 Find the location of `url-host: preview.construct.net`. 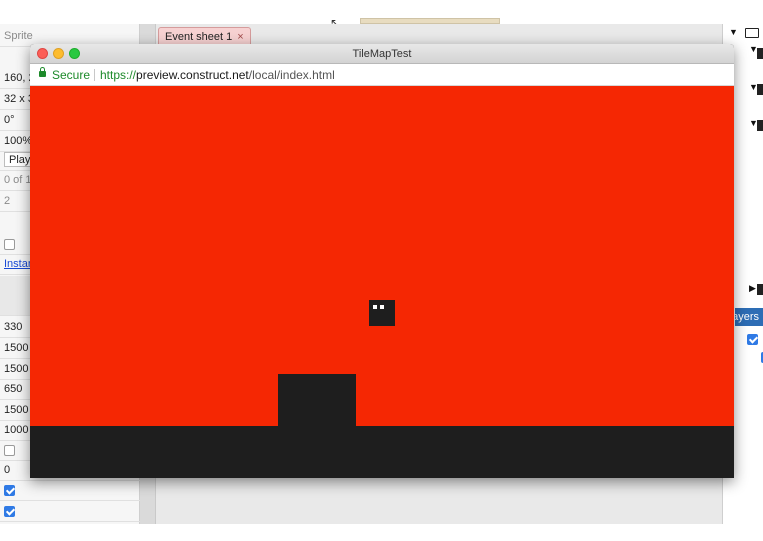

url-host: preview.construct.net is located at coordinates (192, 75).